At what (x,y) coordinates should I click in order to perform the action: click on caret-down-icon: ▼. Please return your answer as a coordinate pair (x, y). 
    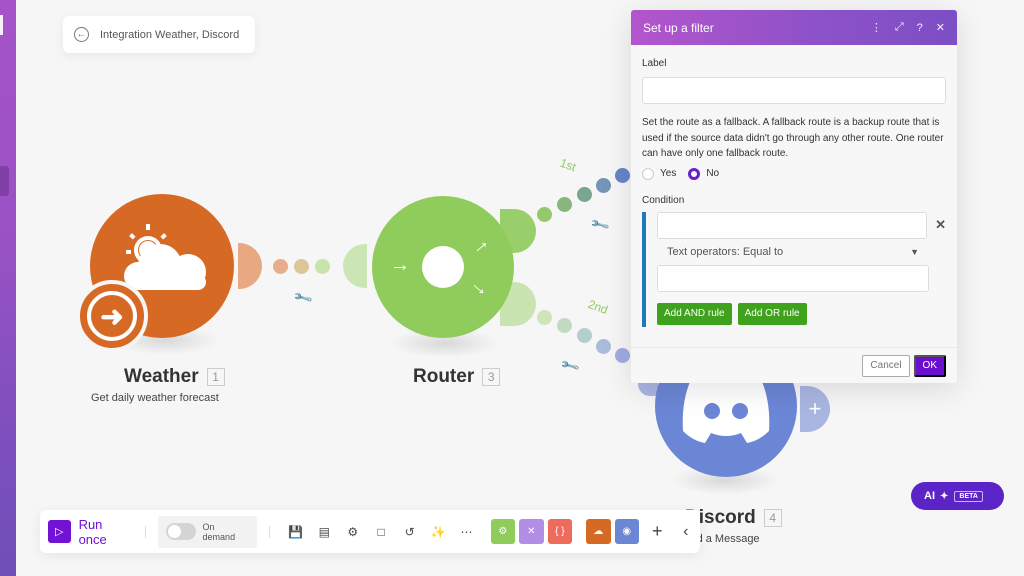
    Looking at the image, I should click on (914, 251).